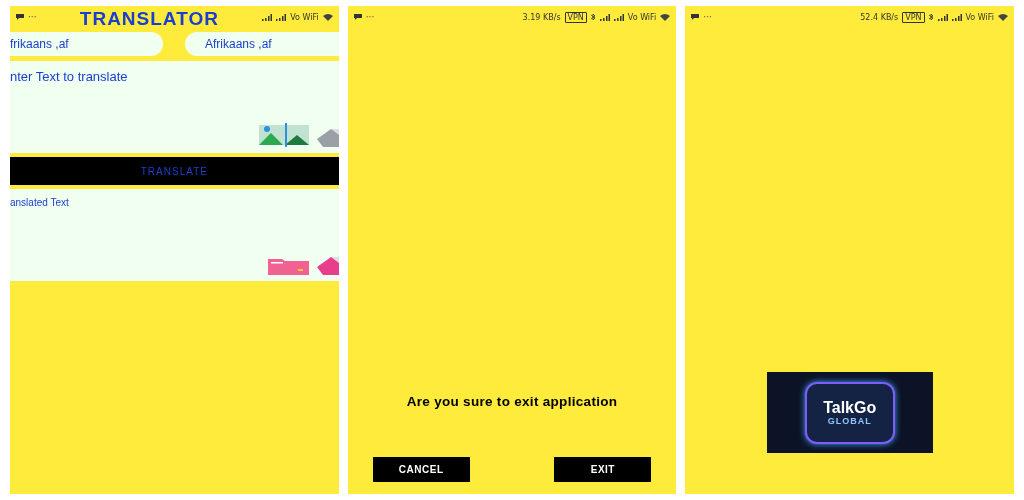  What do you see at coordinates (86, 44) in the screenshot?
I see `language-selector: frikaans ,af` at bounding box center [86, 44].